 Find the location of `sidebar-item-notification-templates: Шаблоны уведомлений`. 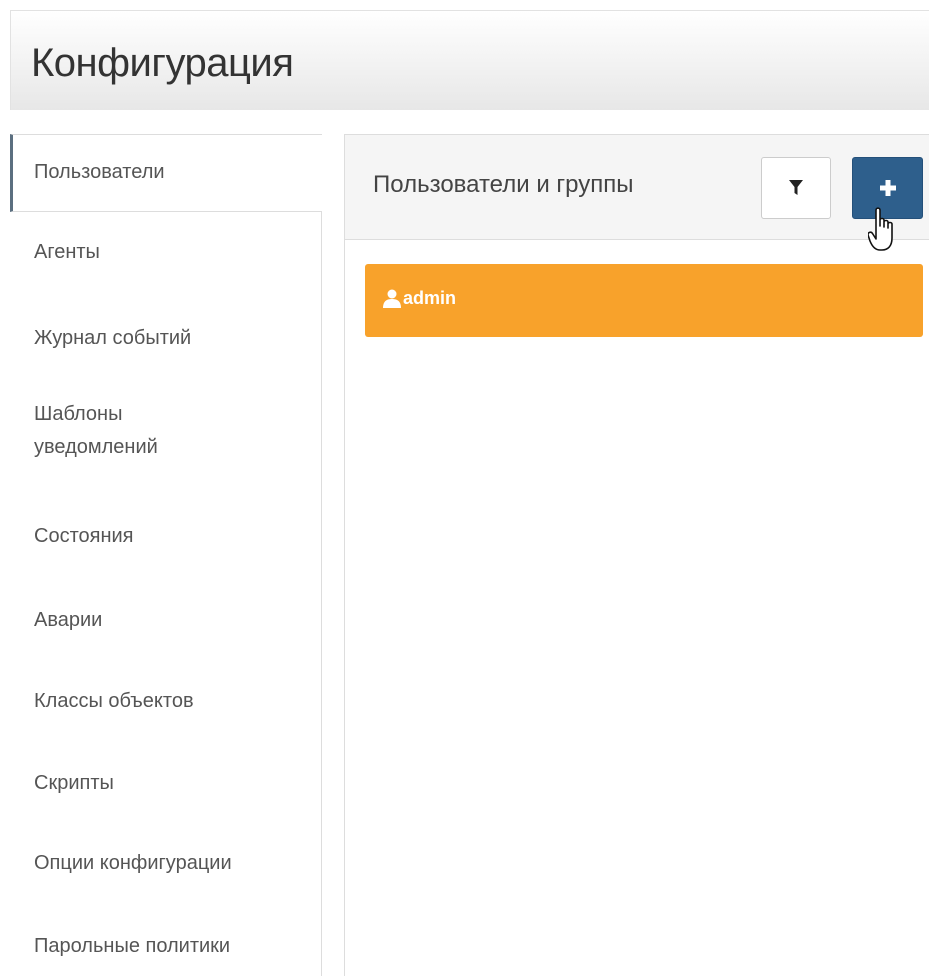

sidebar-item-notification-templates: Шаблоны уведомлений is located at coordinates (130, 431).